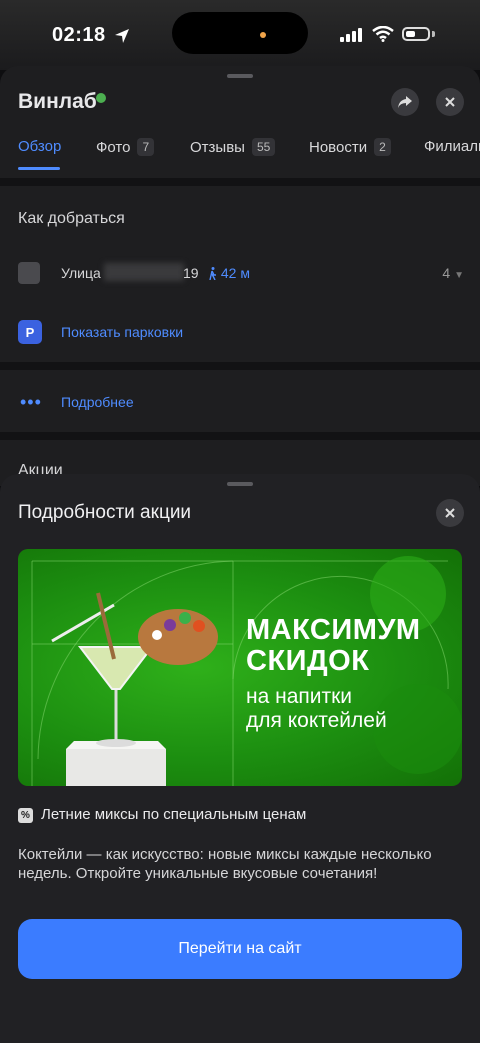 This screenshot has width=480, height=1043. I want to click on close-card-button, so click(450, 102).